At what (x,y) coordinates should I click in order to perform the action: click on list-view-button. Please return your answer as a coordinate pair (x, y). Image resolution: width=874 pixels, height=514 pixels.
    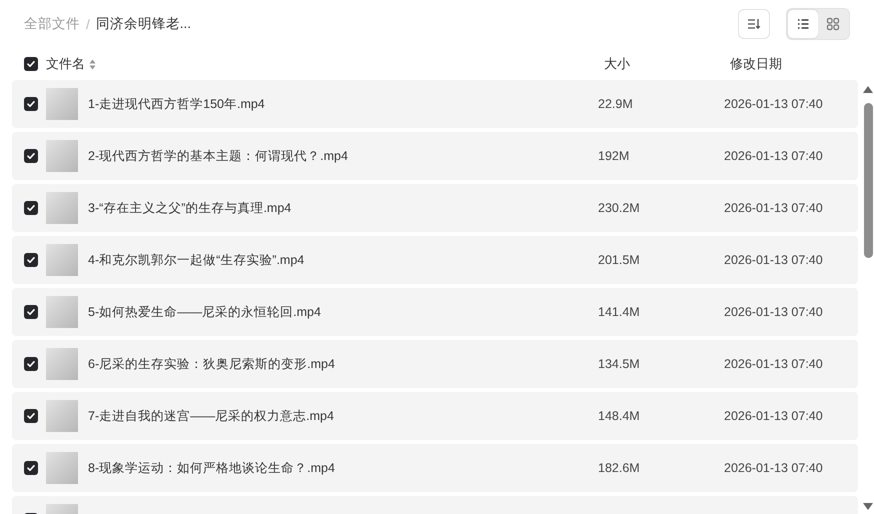
    Looking at the image, I should click on (803, 24).